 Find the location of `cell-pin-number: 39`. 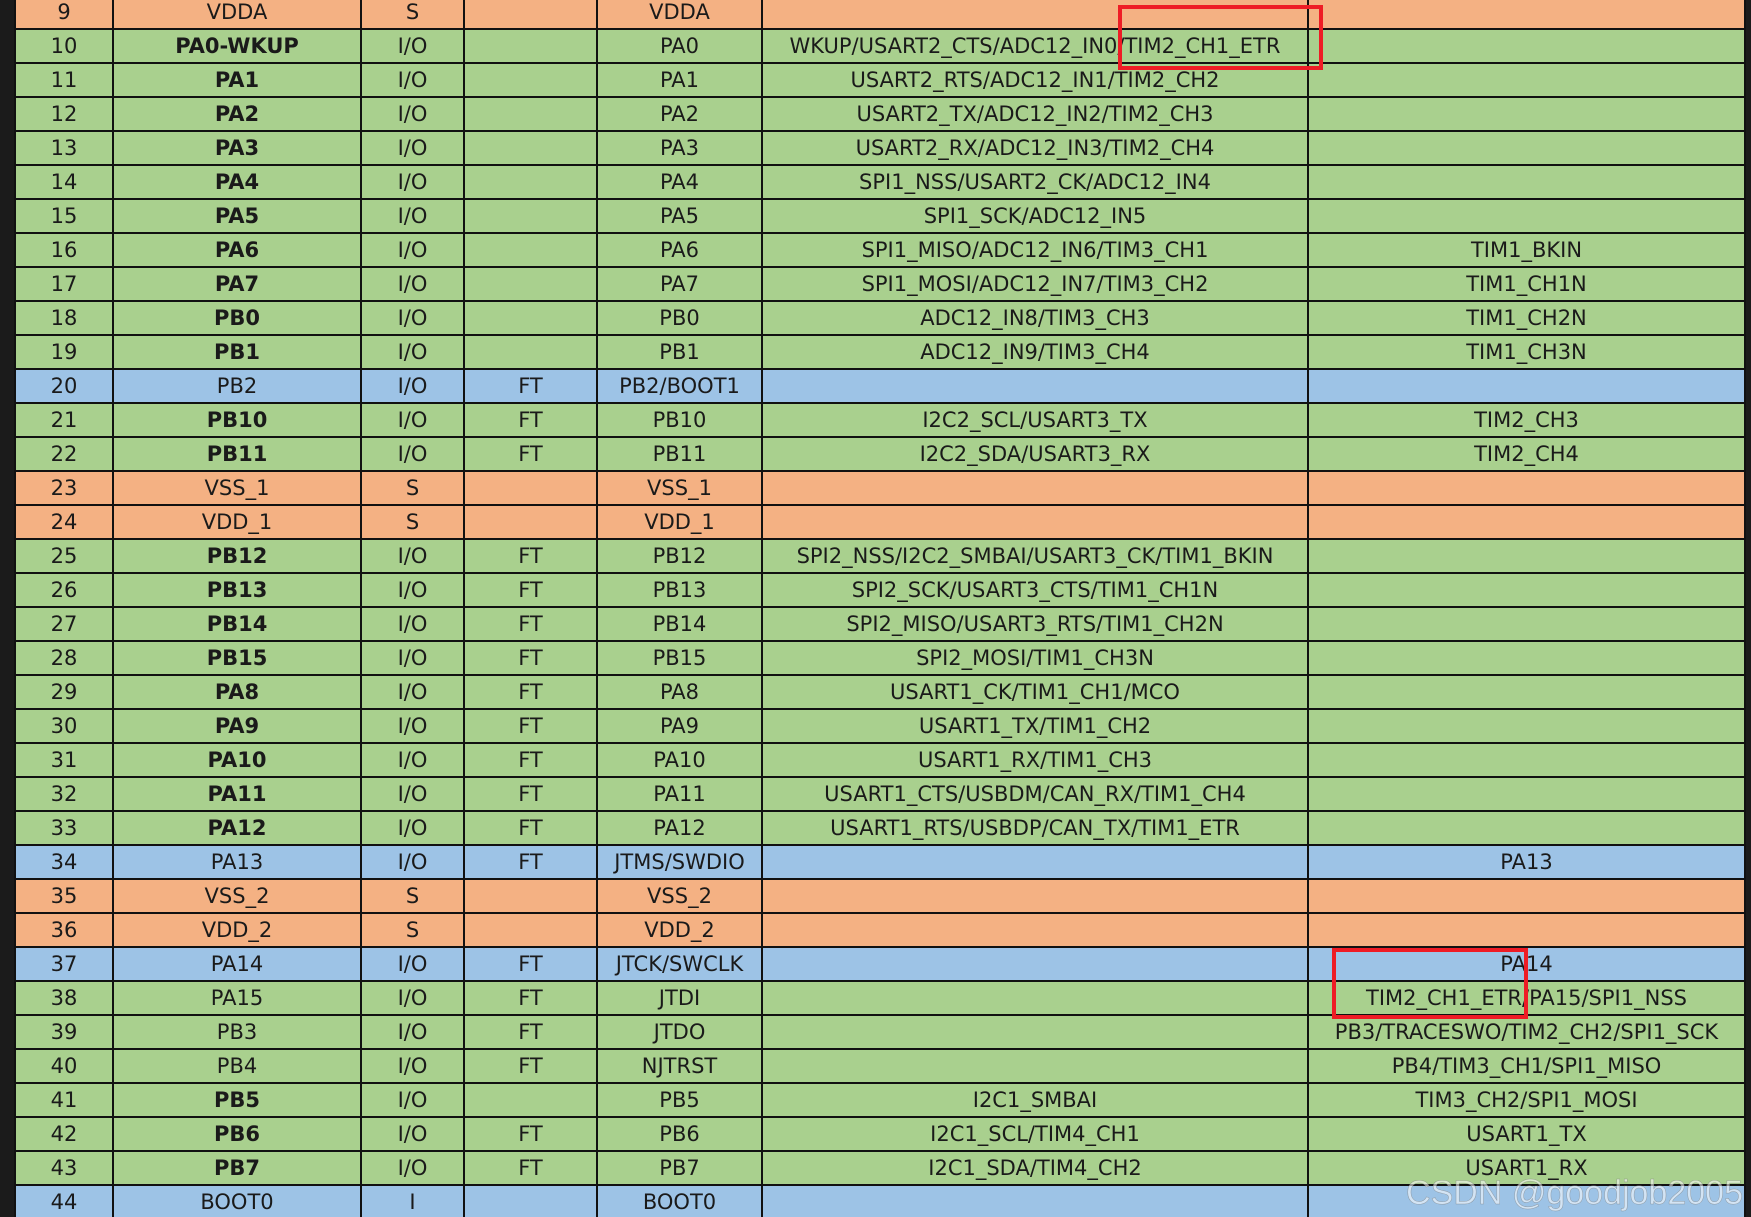

cell-pin-number: 39 is located at coordinates (64, 1032).